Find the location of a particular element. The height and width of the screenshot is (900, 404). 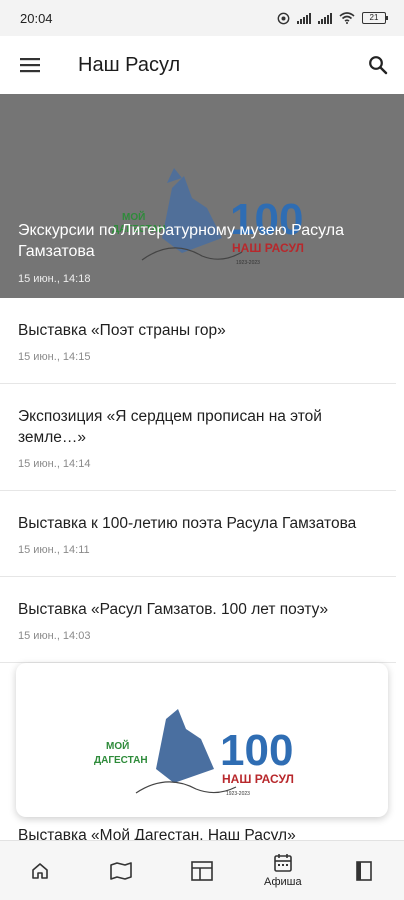

news-title: Выставка «Поэт страны гор» is located at coordinates (122, 330).